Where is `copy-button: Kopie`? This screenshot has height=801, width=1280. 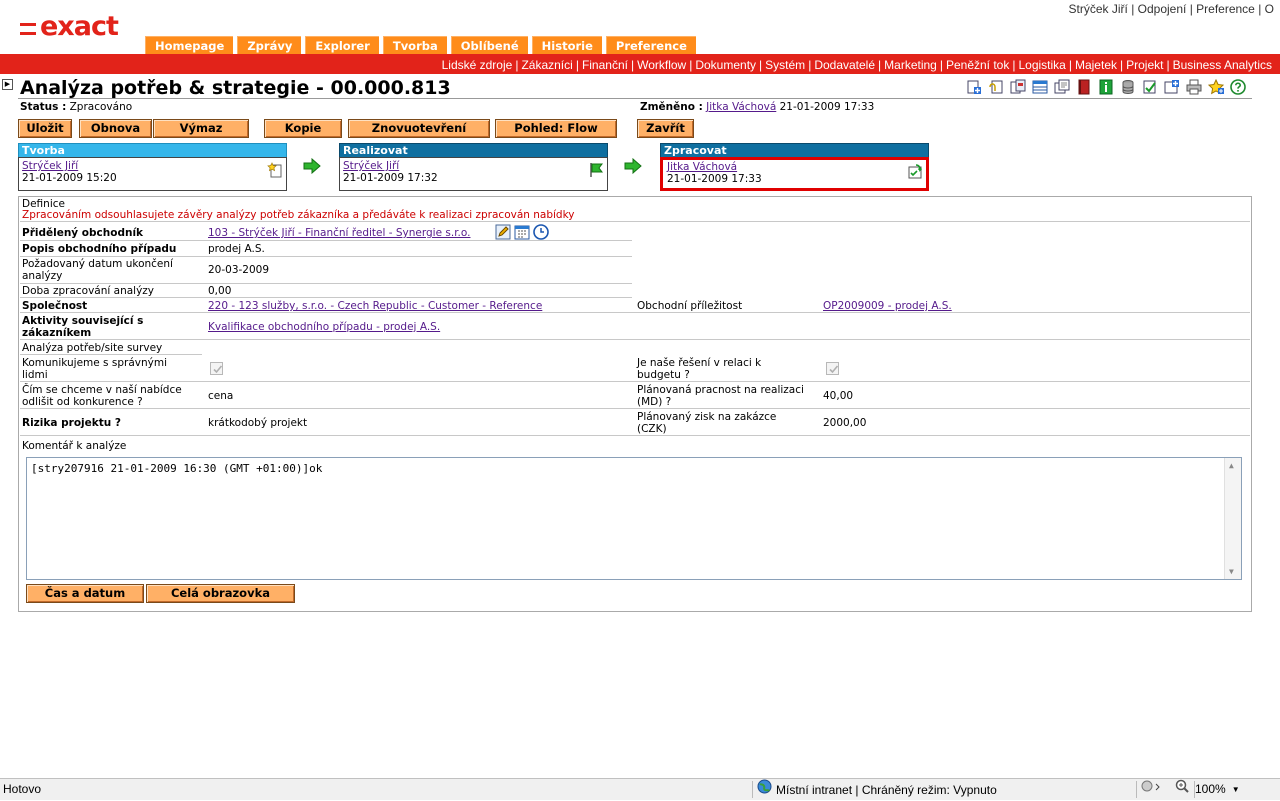 copy-button: Kopie is located at coordinates (303, 128).